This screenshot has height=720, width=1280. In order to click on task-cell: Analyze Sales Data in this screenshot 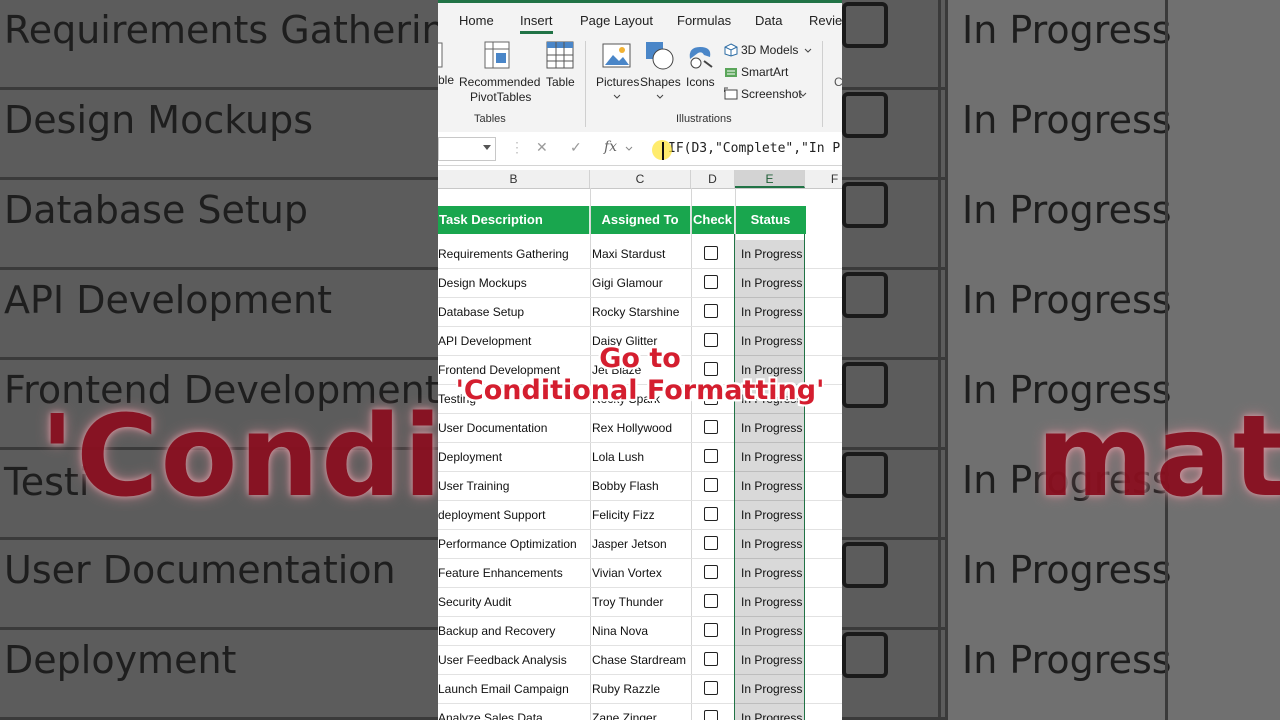, I will do `click(513, 715)`.